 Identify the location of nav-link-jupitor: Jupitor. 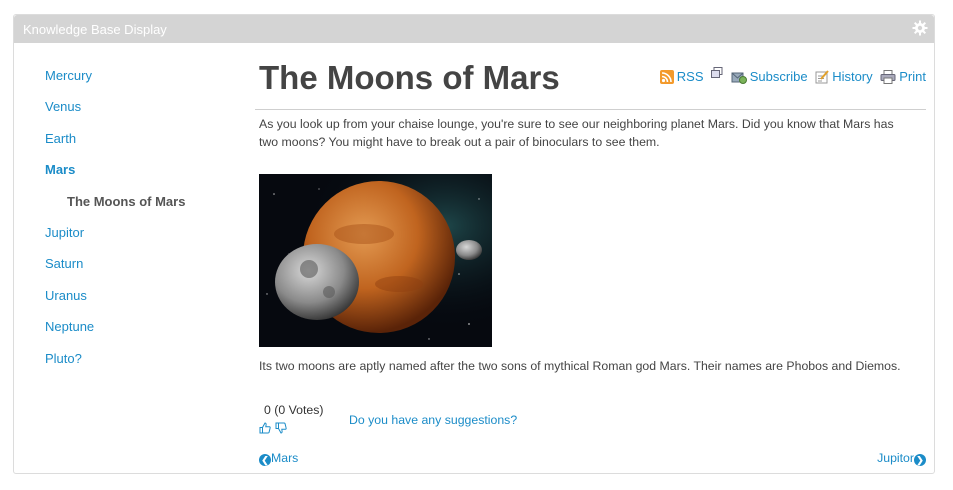
(64, 232).